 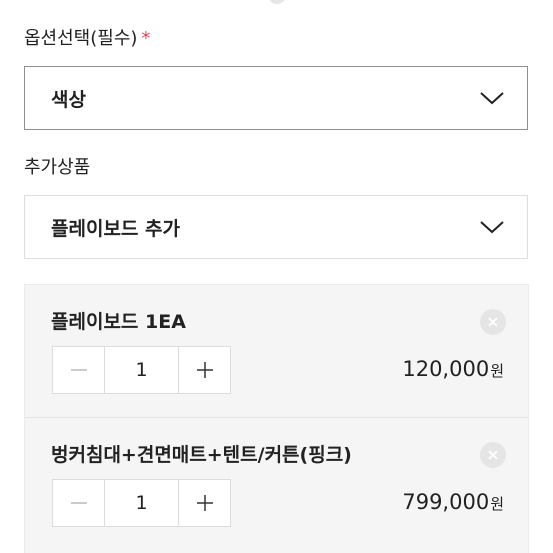 I want to click on options-label: 옵션선택(필수) *, so click(x=87, y=37).